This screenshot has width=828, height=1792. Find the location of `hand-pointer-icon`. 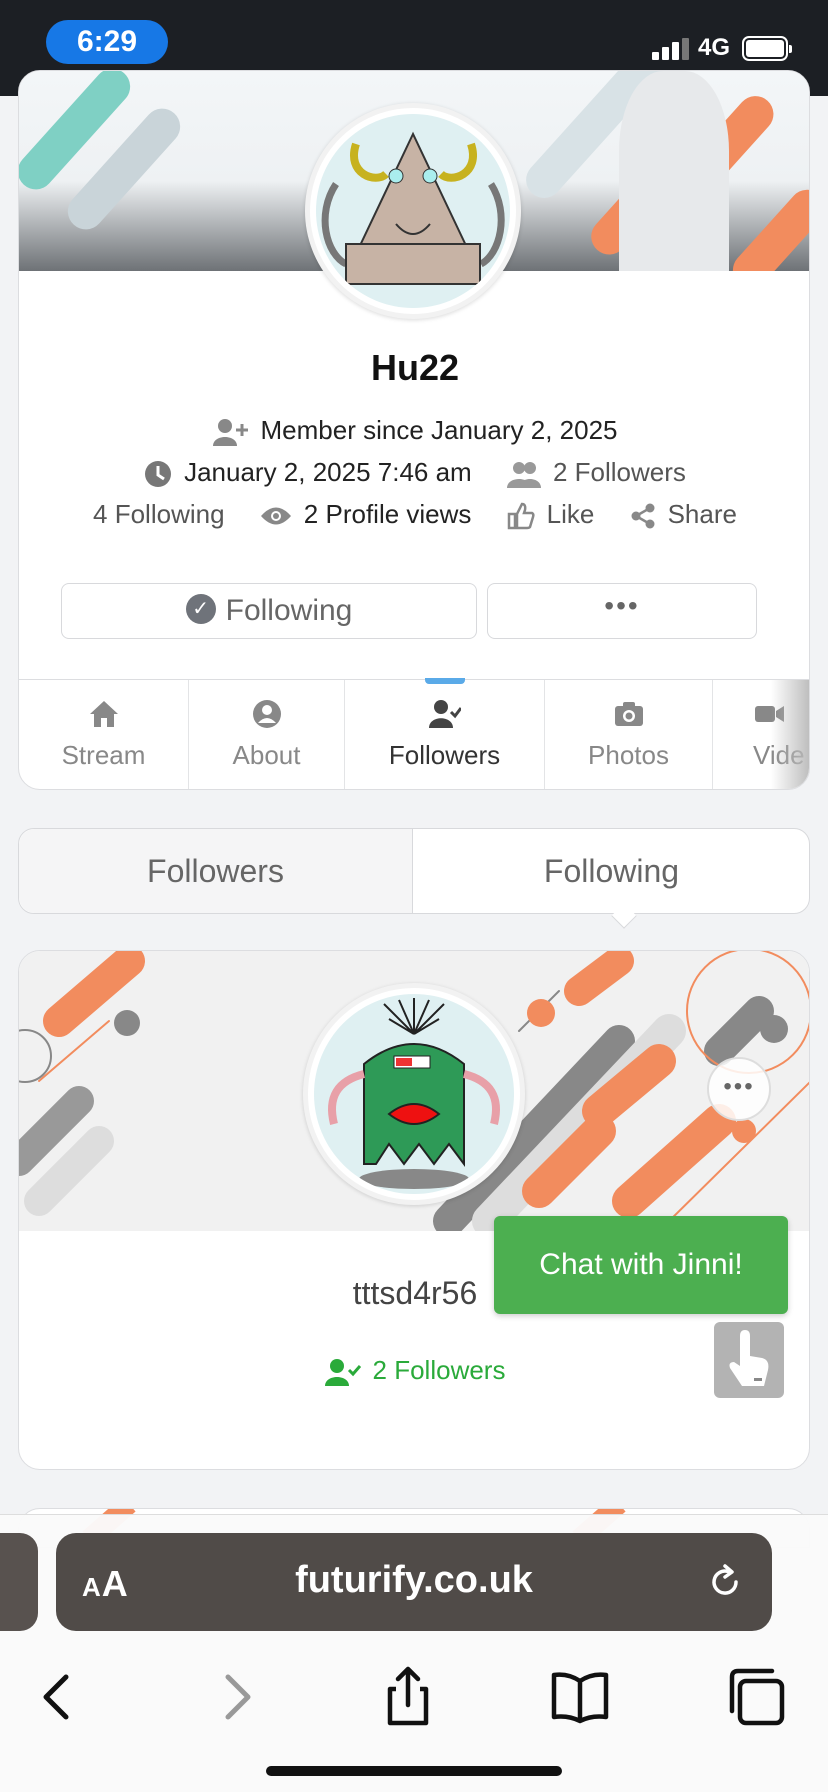

hand-pointer-icon is located at coordinates (749, 1358).